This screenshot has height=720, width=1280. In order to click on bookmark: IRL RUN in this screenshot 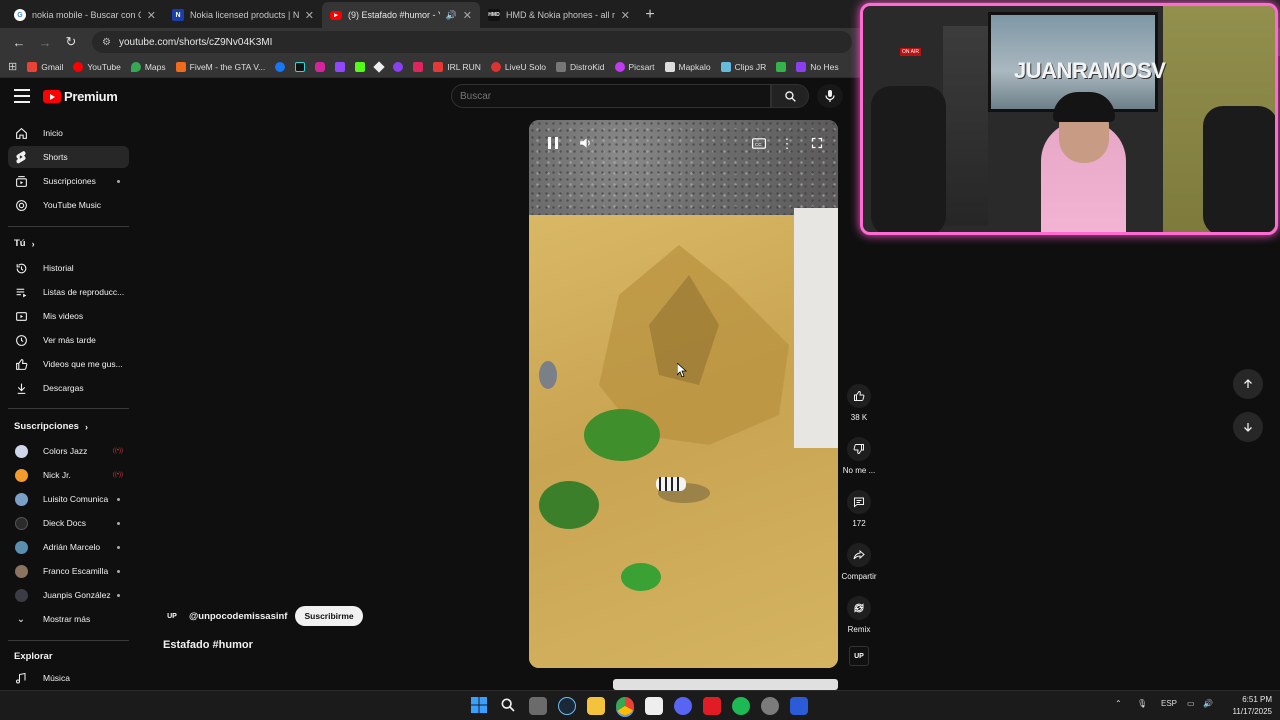, I will do `click(457, 66)`.